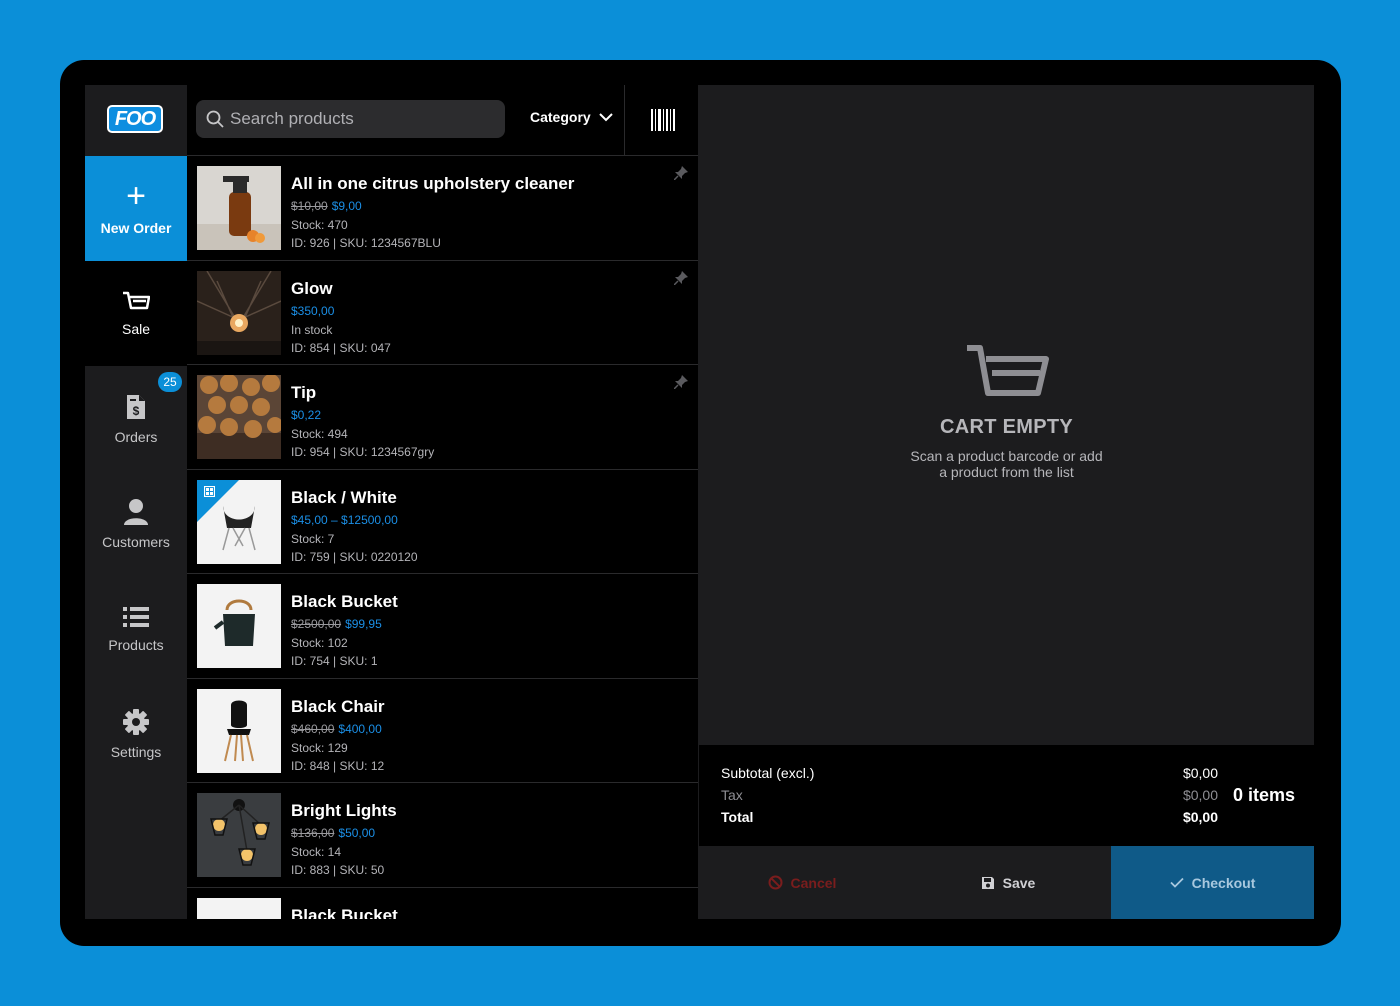  What do you see at coordinates (442, 904) in the screenshot?
I see `product-row: Black Bucket` at bounding box center [442, 904].